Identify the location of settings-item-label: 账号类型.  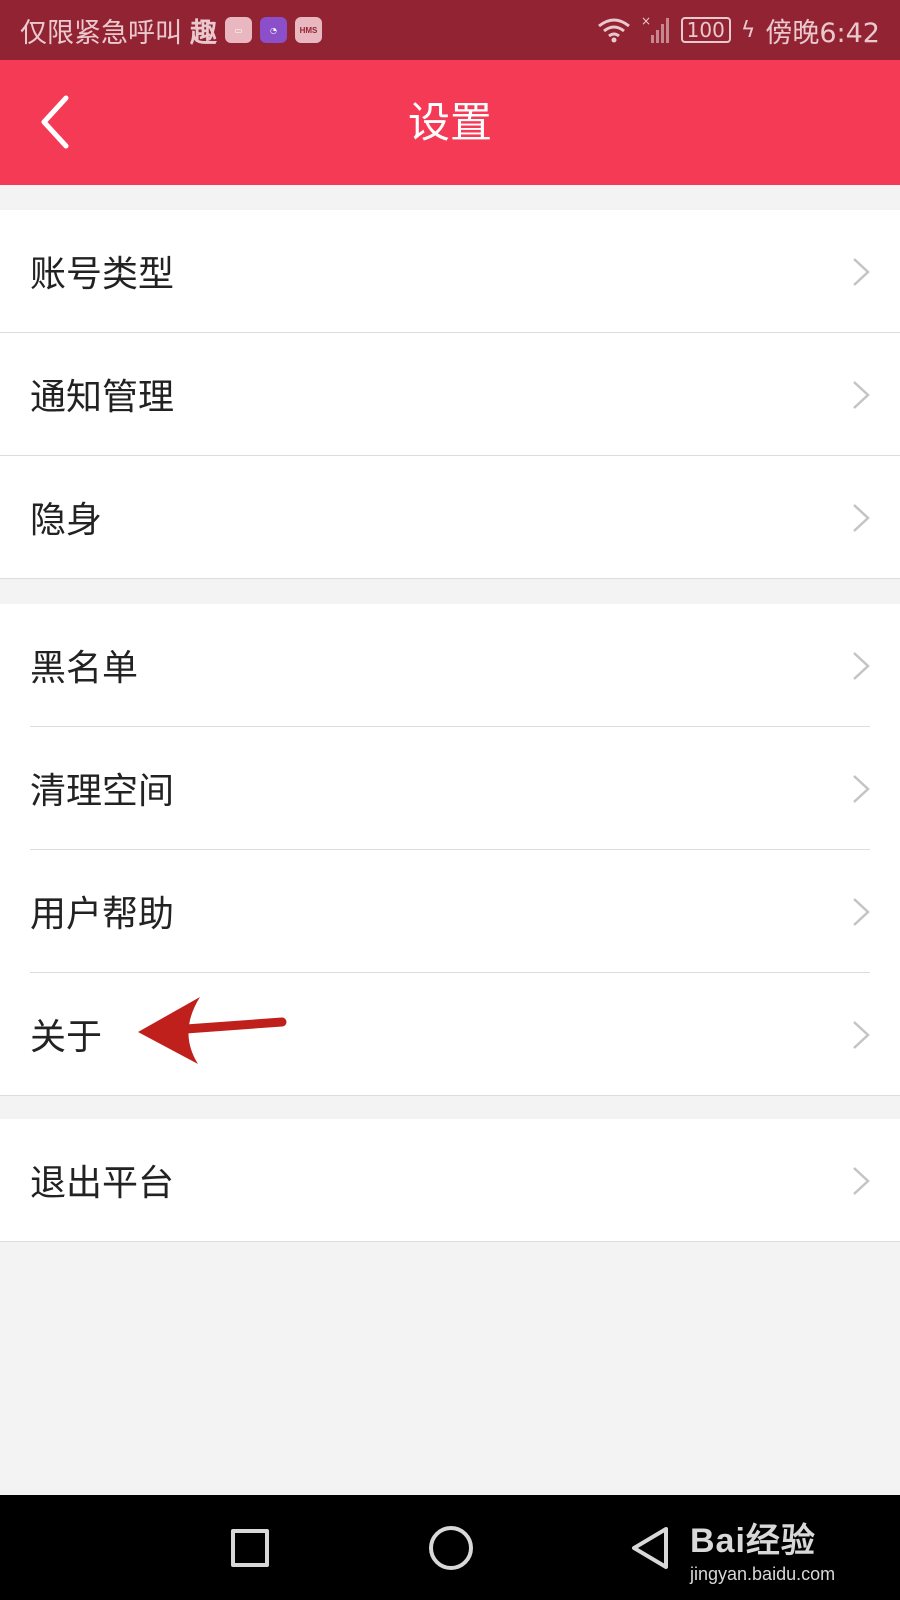
(102, 274).